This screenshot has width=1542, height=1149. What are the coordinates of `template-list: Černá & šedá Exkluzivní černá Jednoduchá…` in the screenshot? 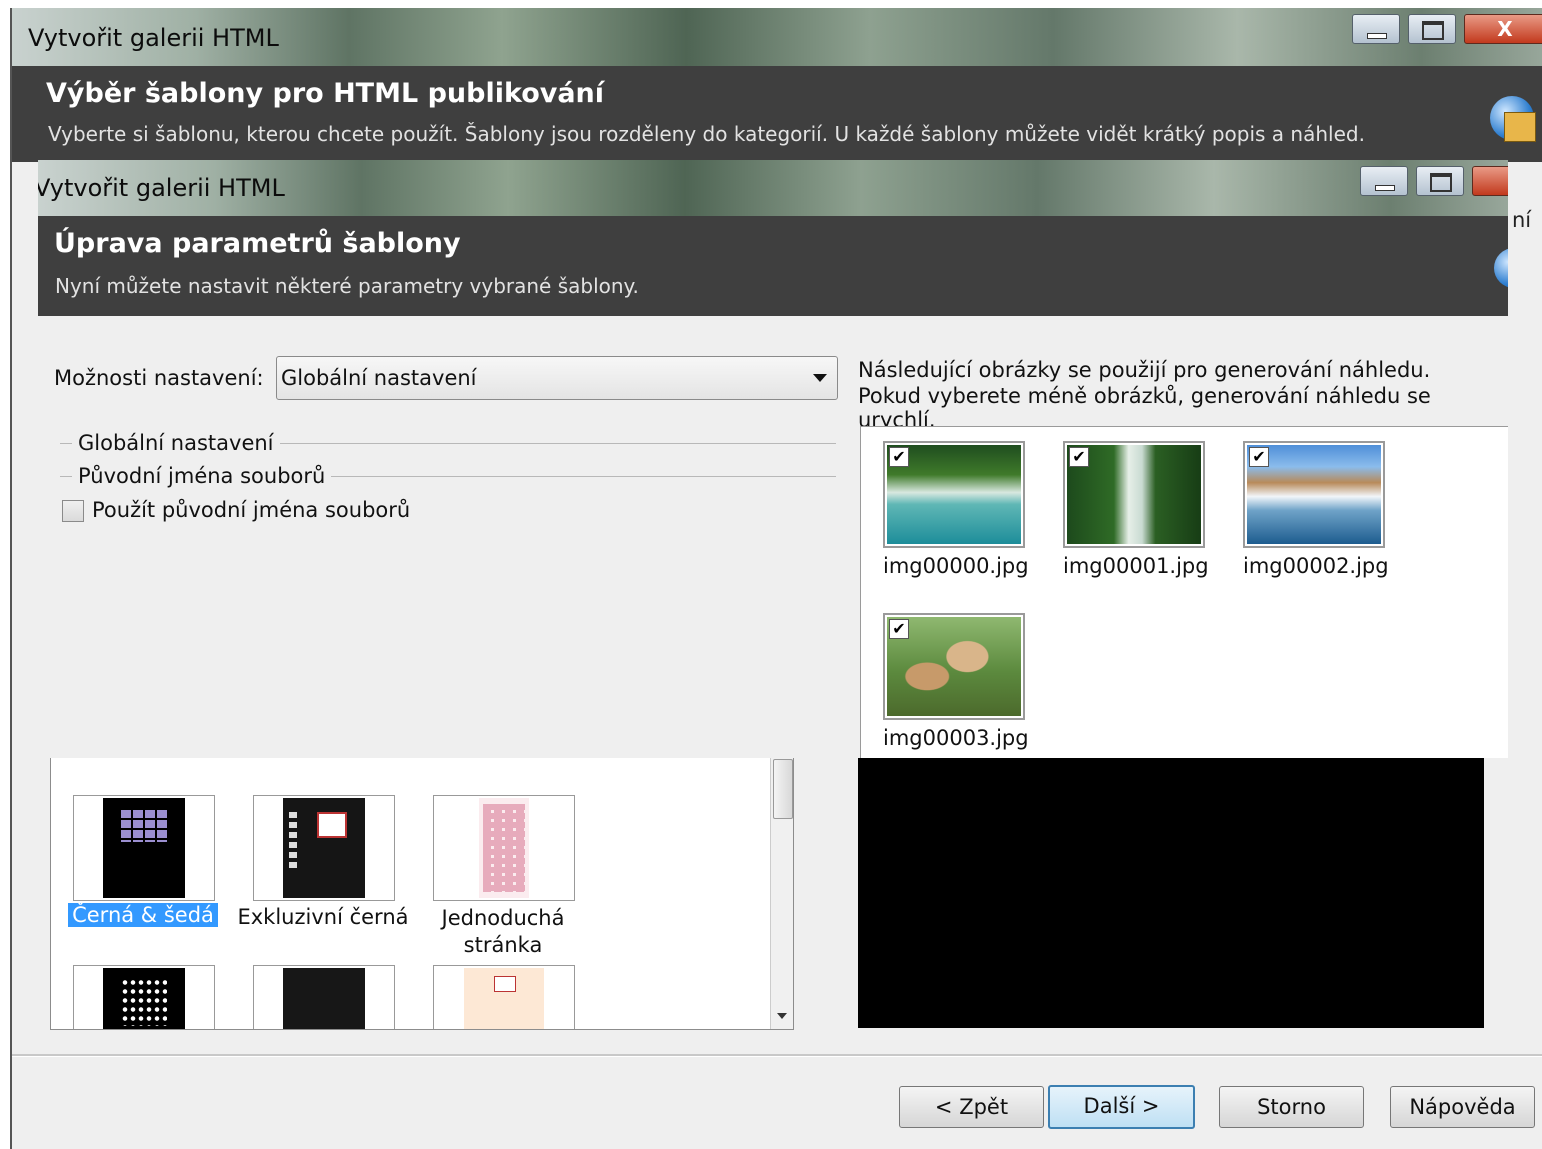 It's located at (422, 893).